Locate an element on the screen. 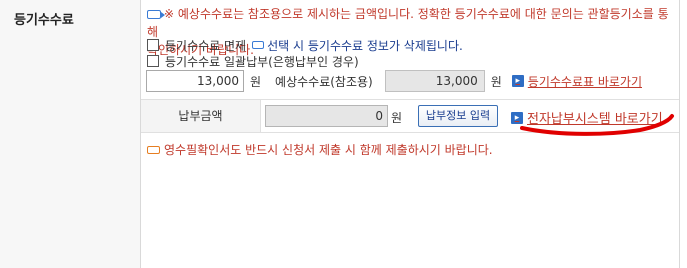 The width and height of the screenshot is (687, 268). fee-table-link: ▸ 등기수수료표 바로가기 is located at coordinates (576, 81).